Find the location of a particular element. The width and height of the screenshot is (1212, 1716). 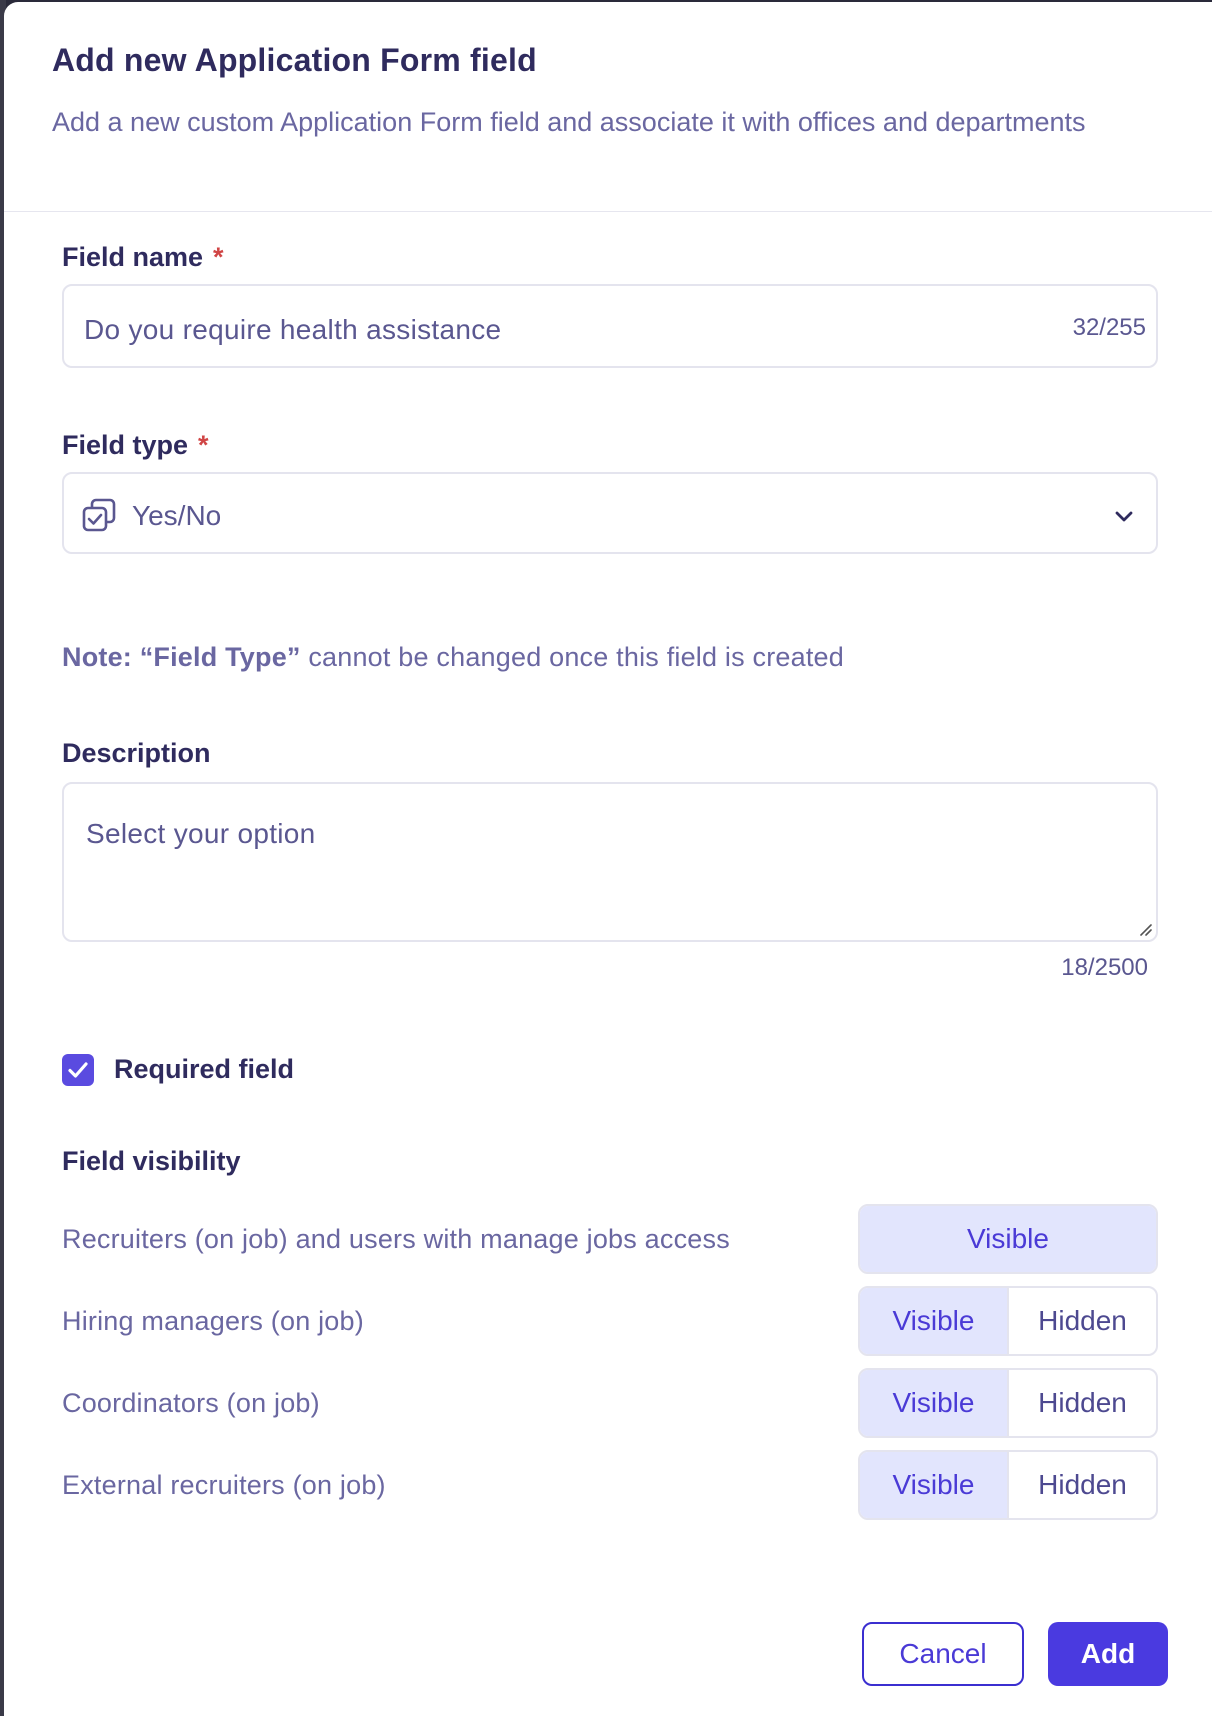

description-textarea: Select your option is located at coordinates (610, 862).